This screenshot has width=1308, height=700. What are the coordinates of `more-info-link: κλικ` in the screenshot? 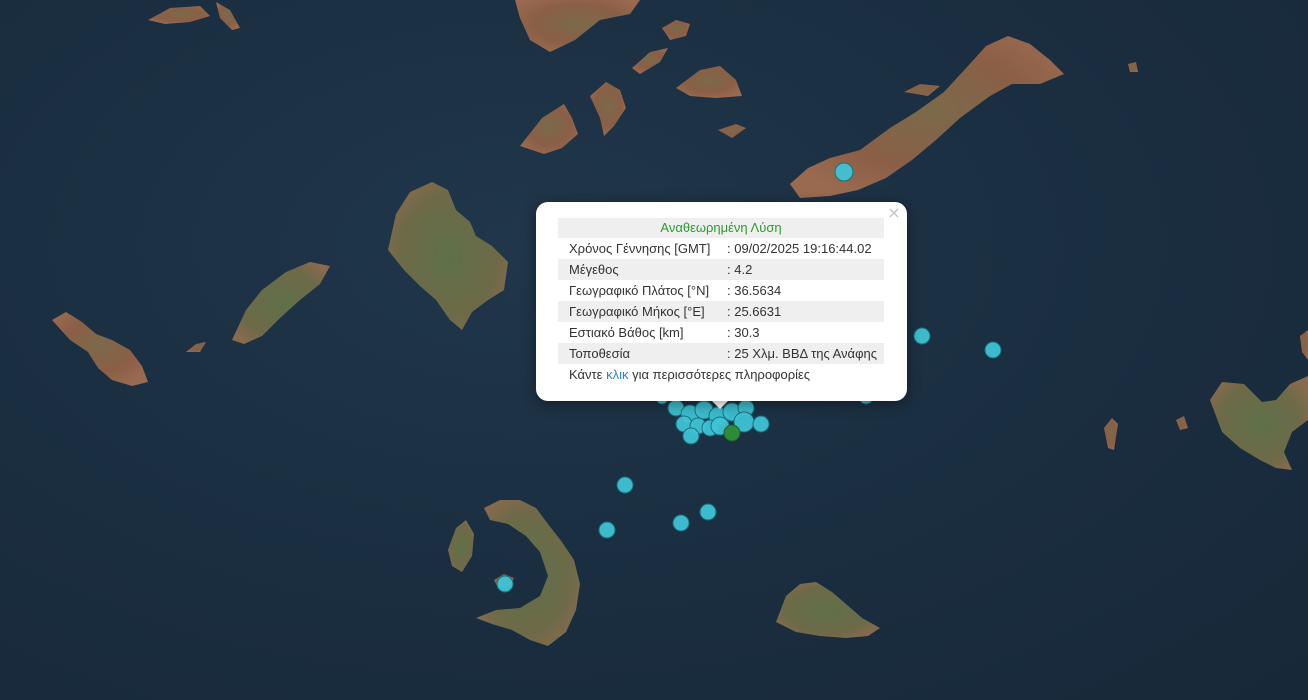 It's located at (617, 374).